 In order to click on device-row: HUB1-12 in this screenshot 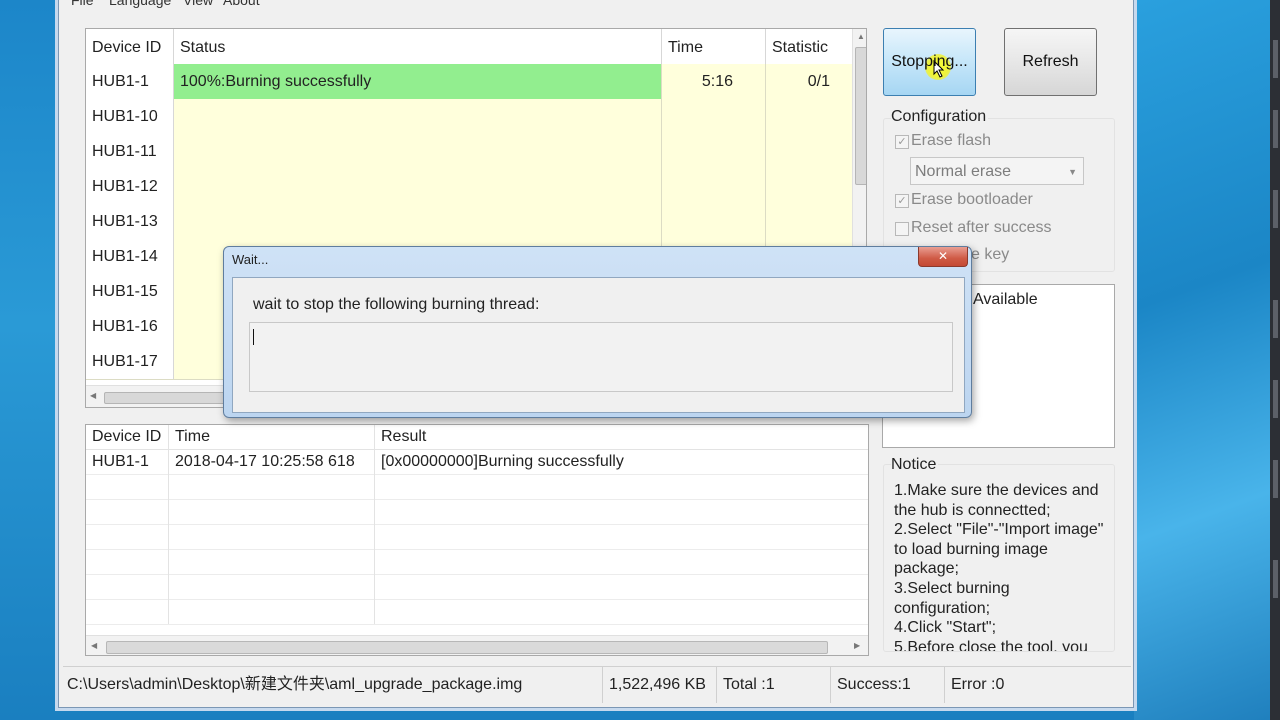, I will do `click(469, 187)`.